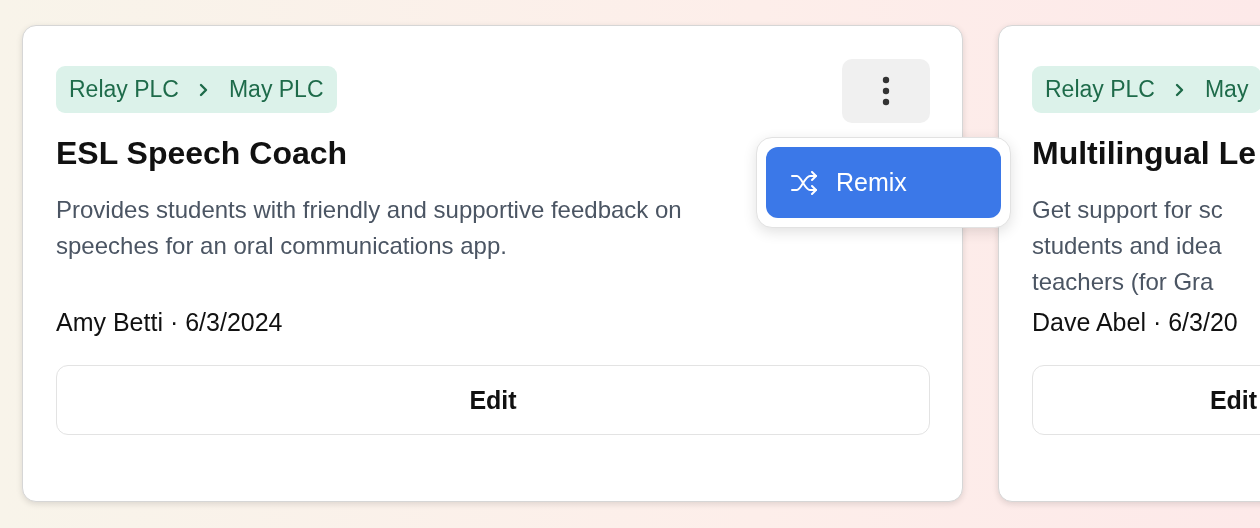 Image resolution: width=1260 pixels, height=528 pixels. Describe the element at coordinates (1144, 153) in the screenshot. I see `card-title: Multilingual Le` at that location.